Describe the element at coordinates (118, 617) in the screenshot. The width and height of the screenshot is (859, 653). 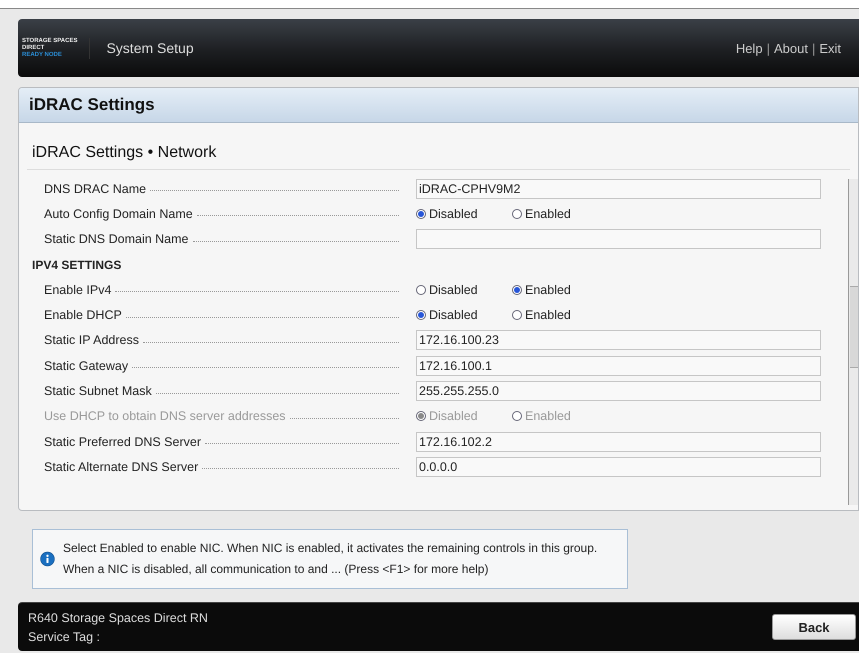
I see `system-model: R640 Storage Spaces Direct RN` at that location.